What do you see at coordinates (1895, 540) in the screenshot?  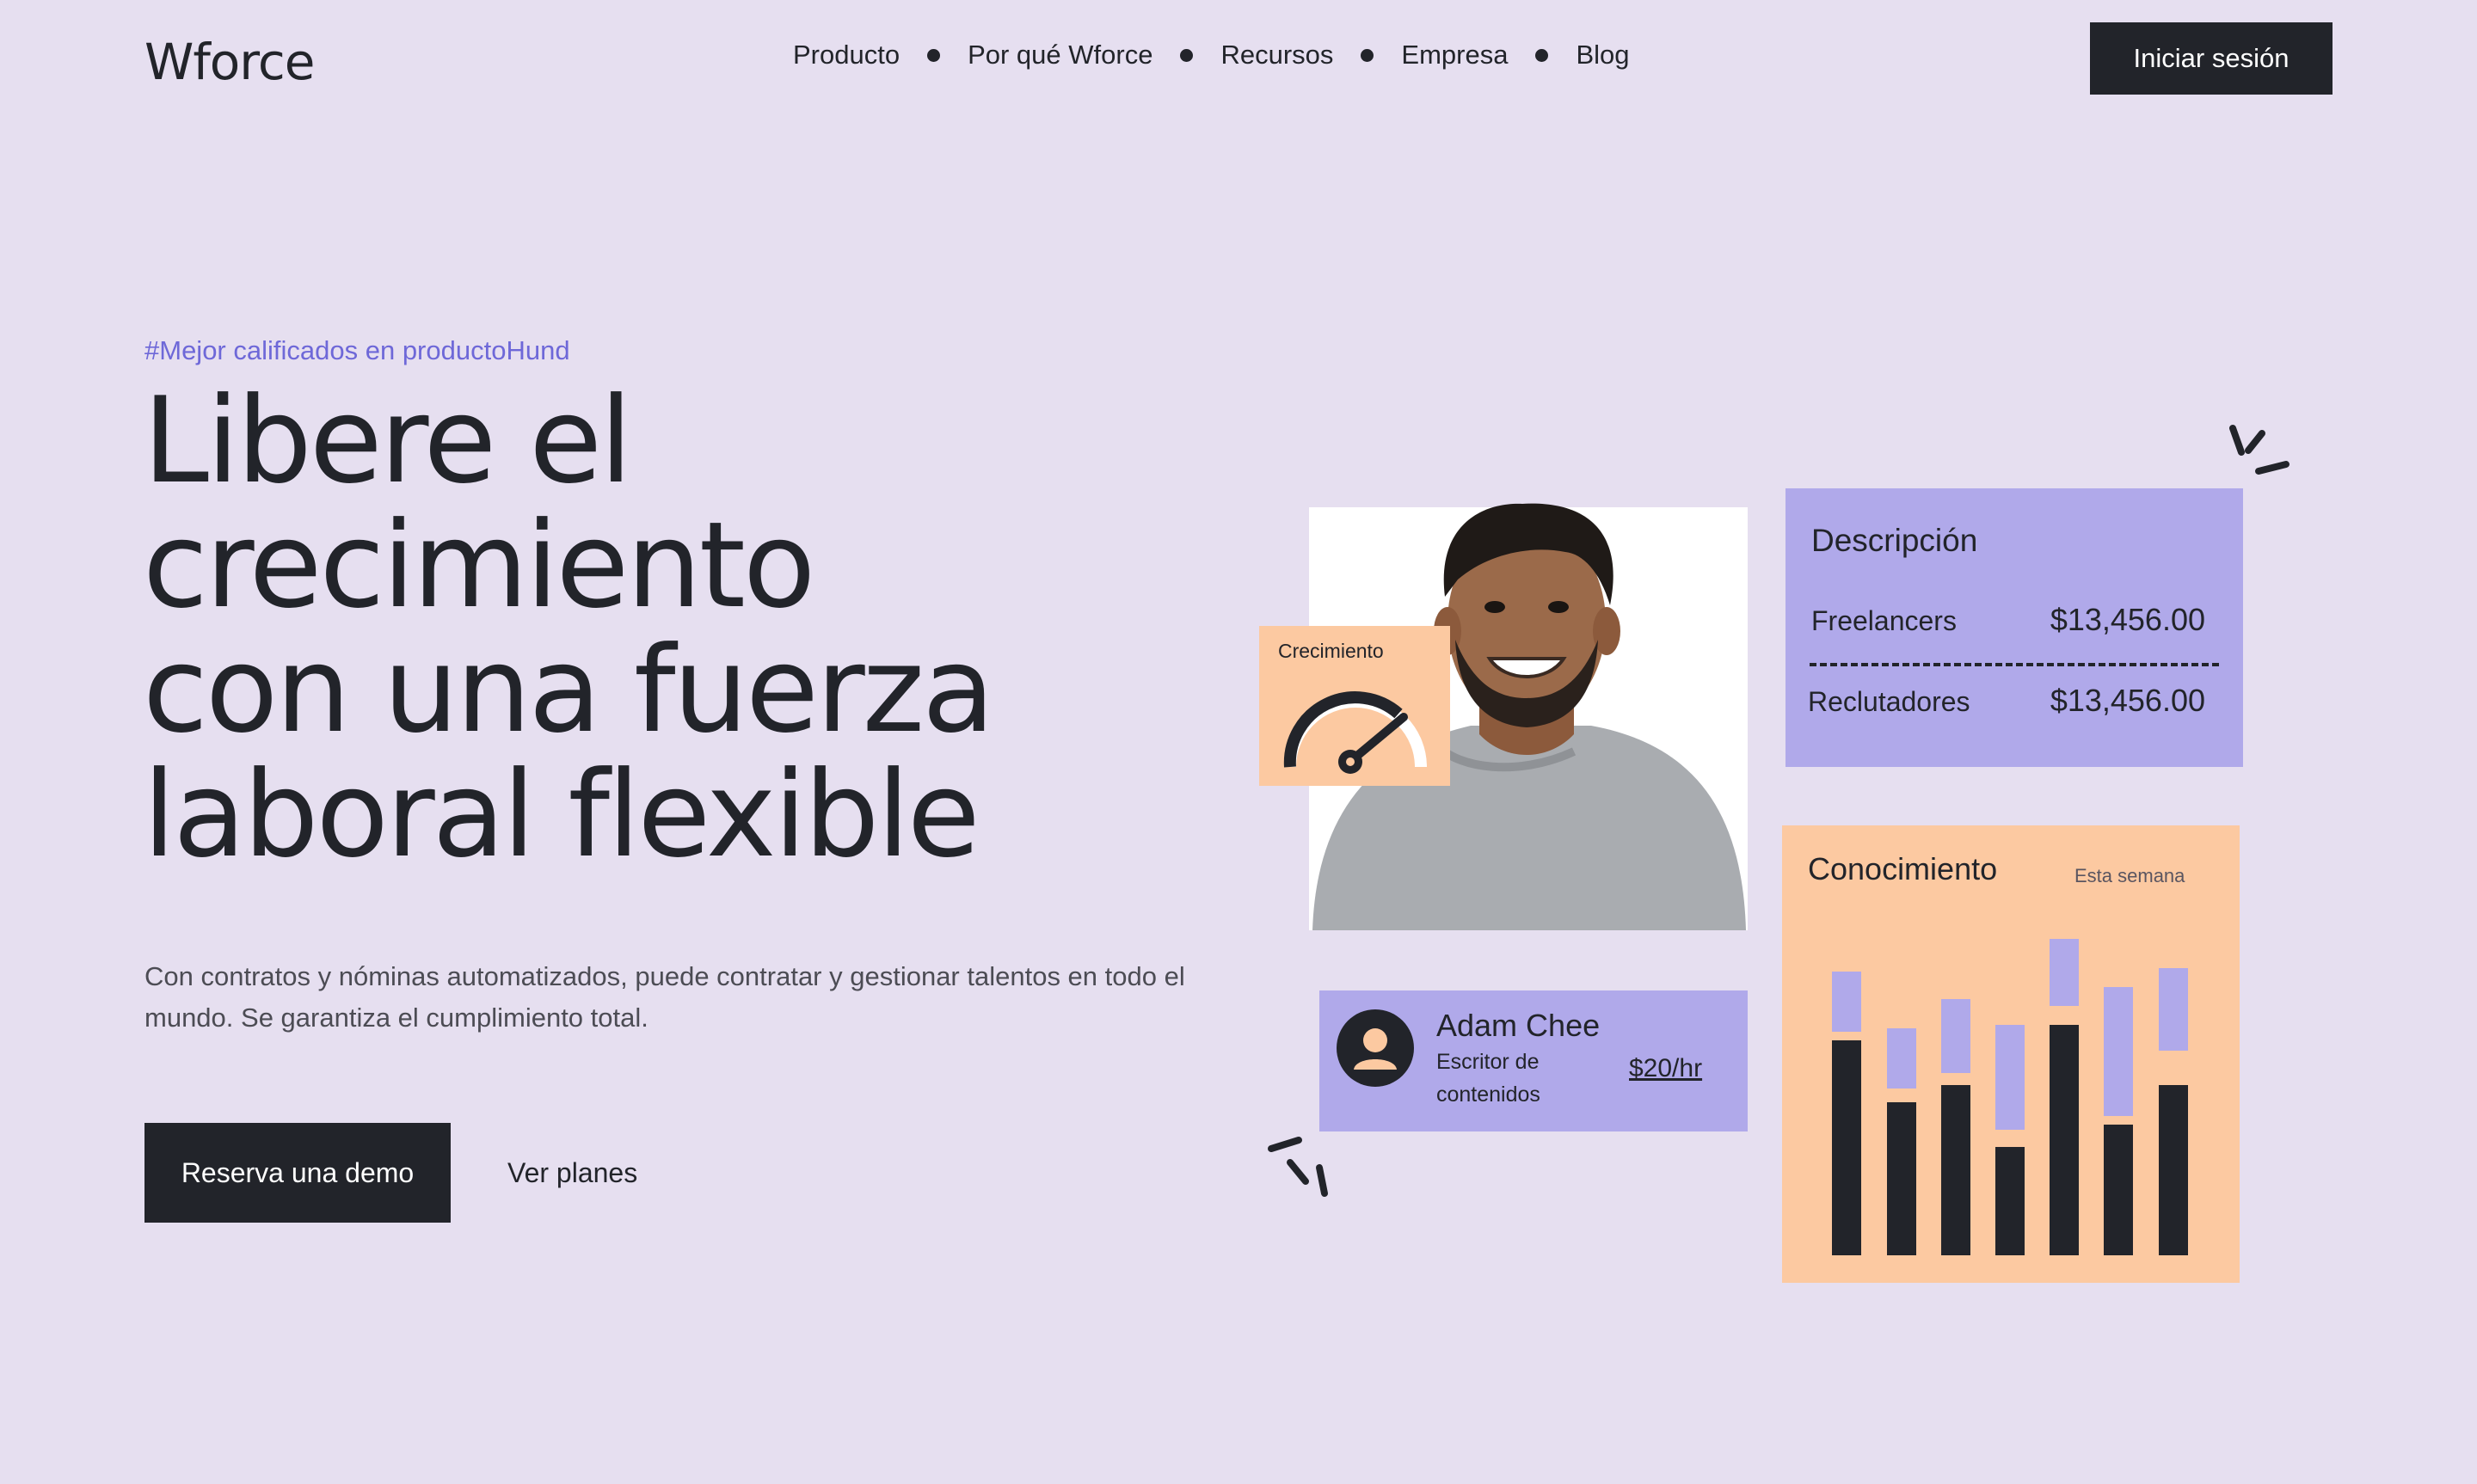 I see `description-card-title: Descripción` at bounding box center [1895, 540].